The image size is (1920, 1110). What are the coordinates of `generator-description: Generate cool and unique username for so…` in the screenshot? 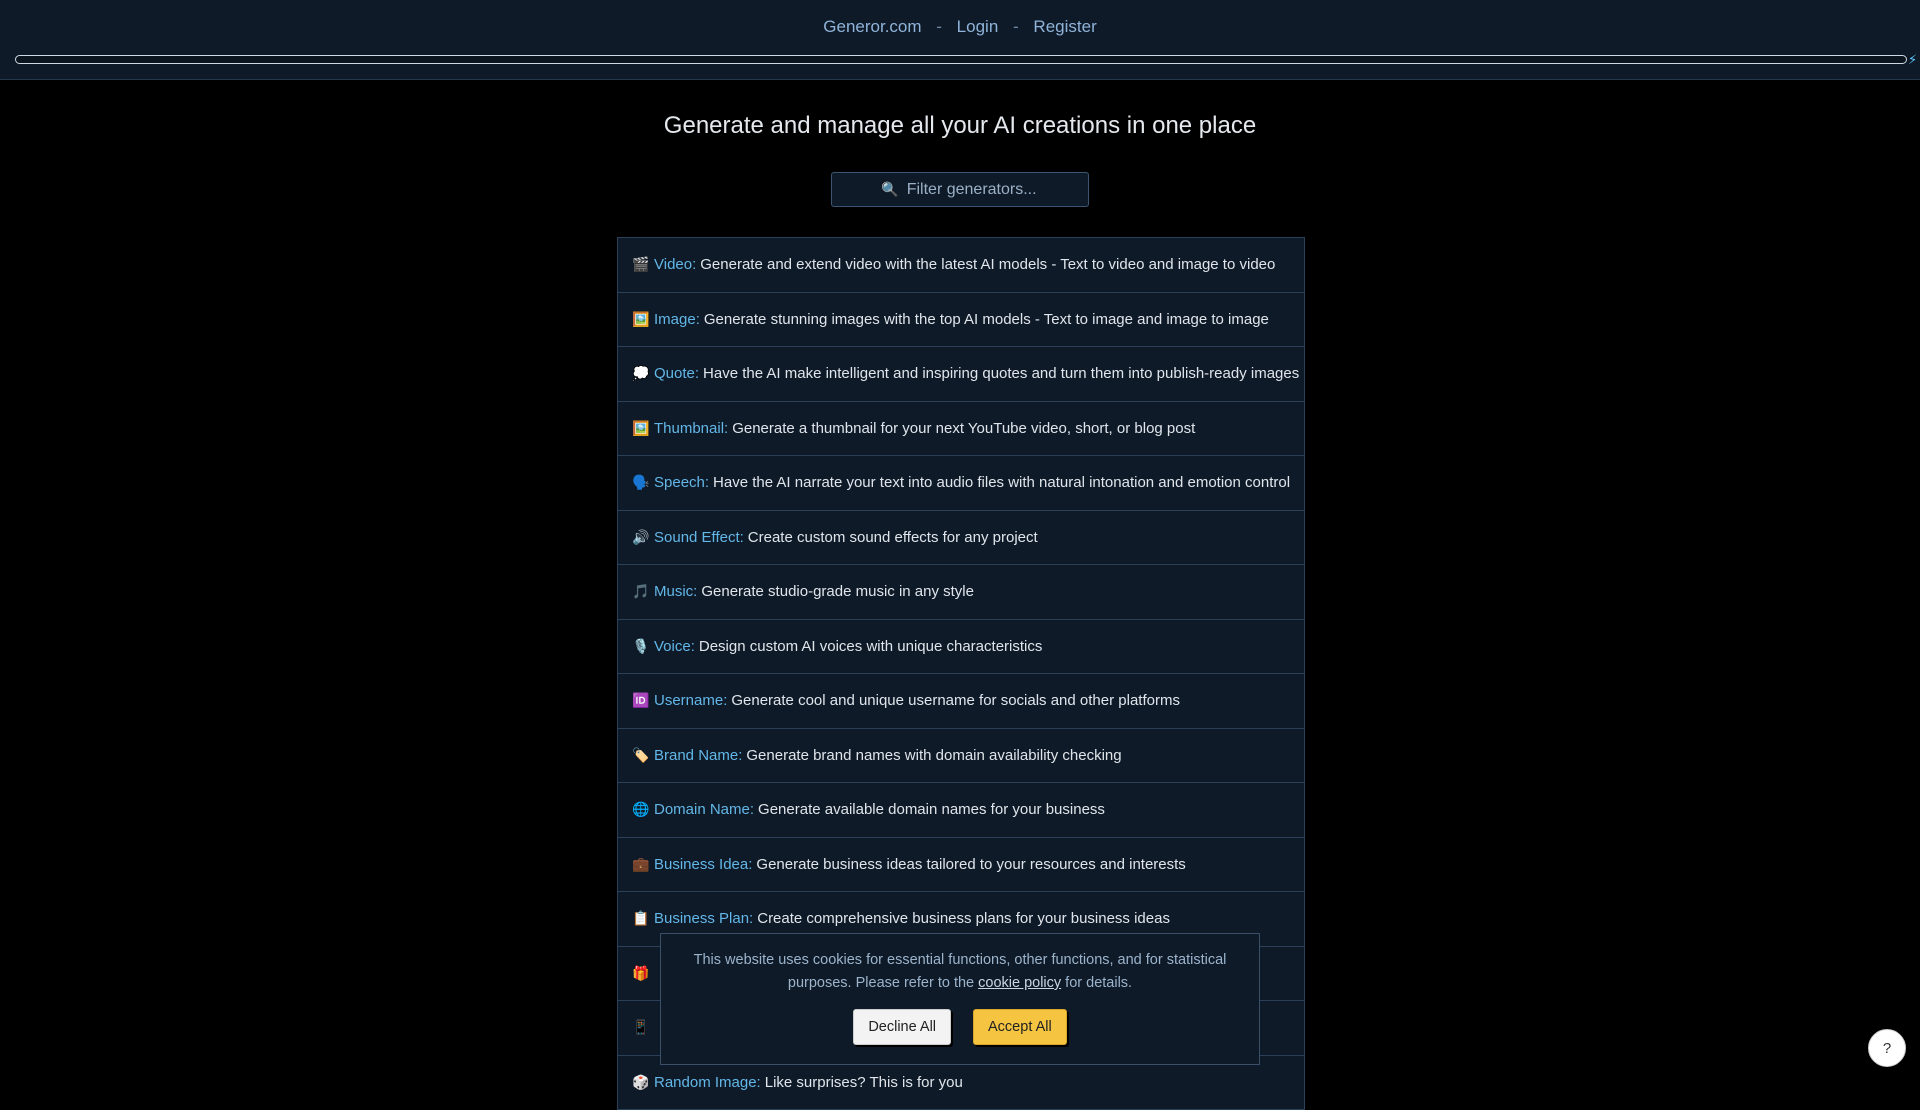 It's located at (955, 700).